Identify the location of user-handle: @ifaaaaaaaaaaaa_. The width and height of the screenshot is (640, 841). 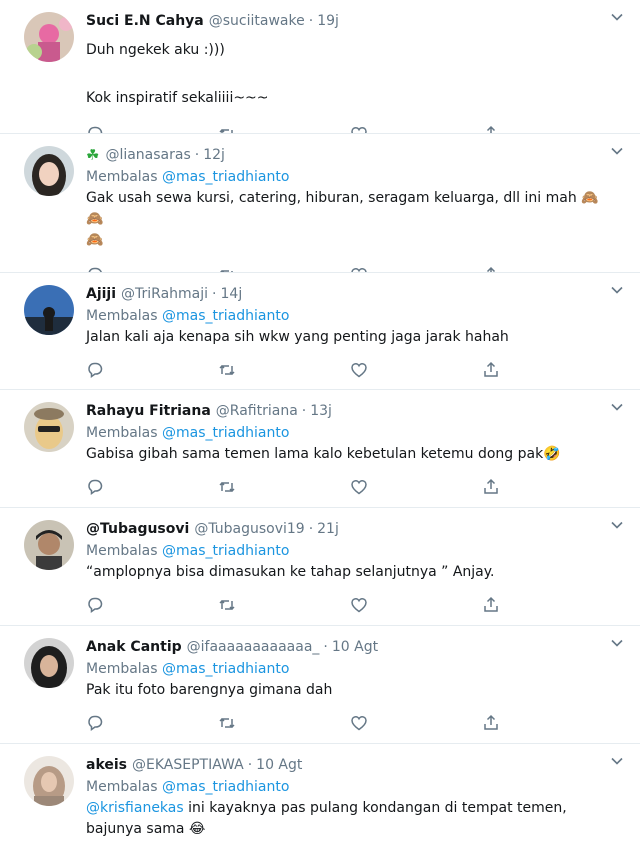
(253, 647).